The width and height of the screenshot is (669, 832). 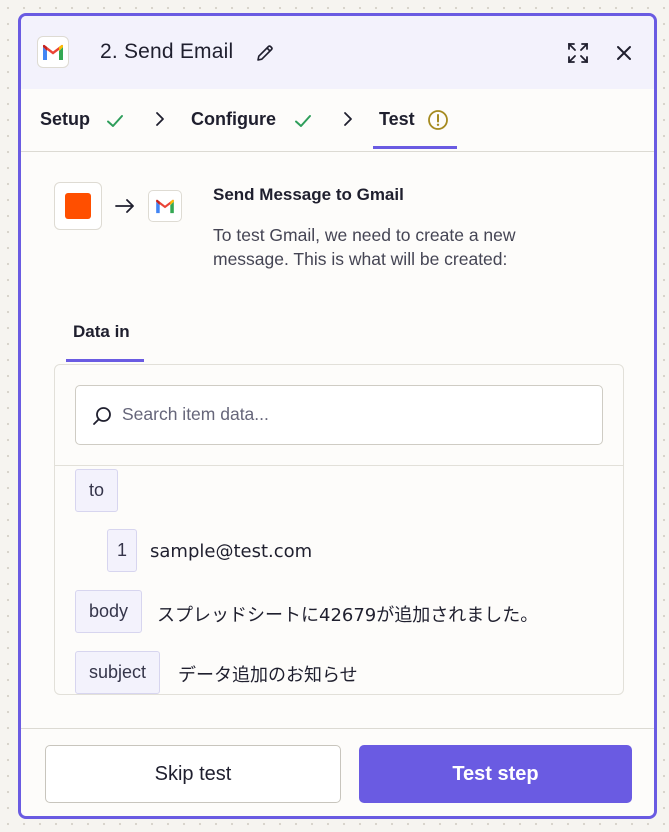 I want to click on trigger-app-icon, so click(x=78, y=206).